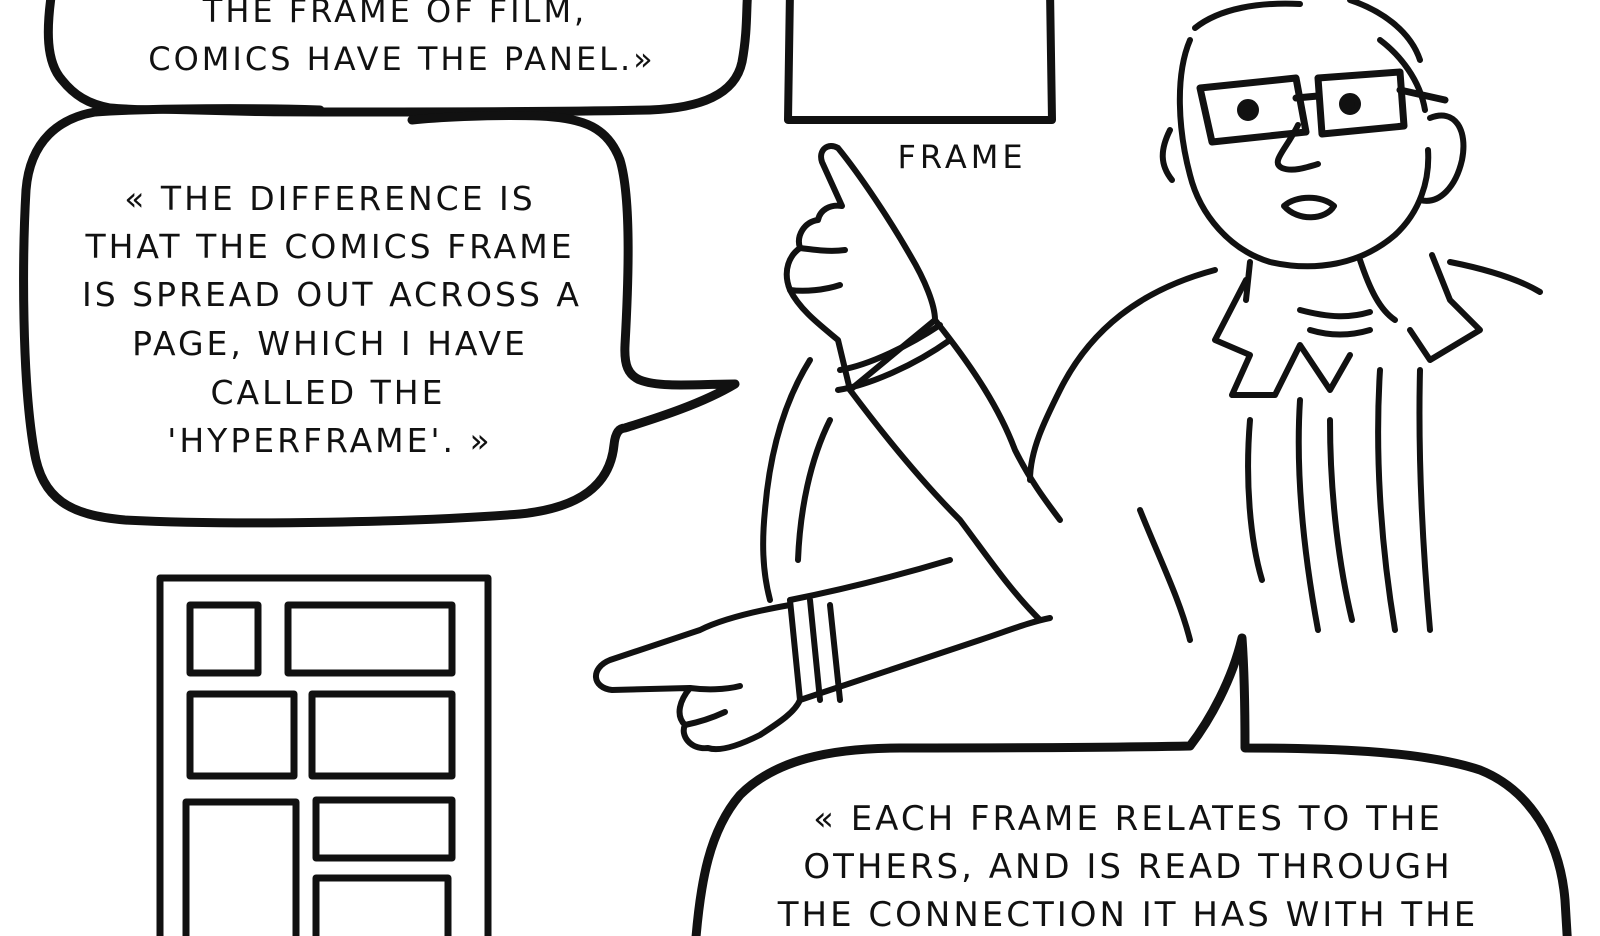 The width and height of the screenshot is (1600, 936). I want to click on left-bubble-line-4: PAGE, WHICH I HAVE, so click(330, 343).